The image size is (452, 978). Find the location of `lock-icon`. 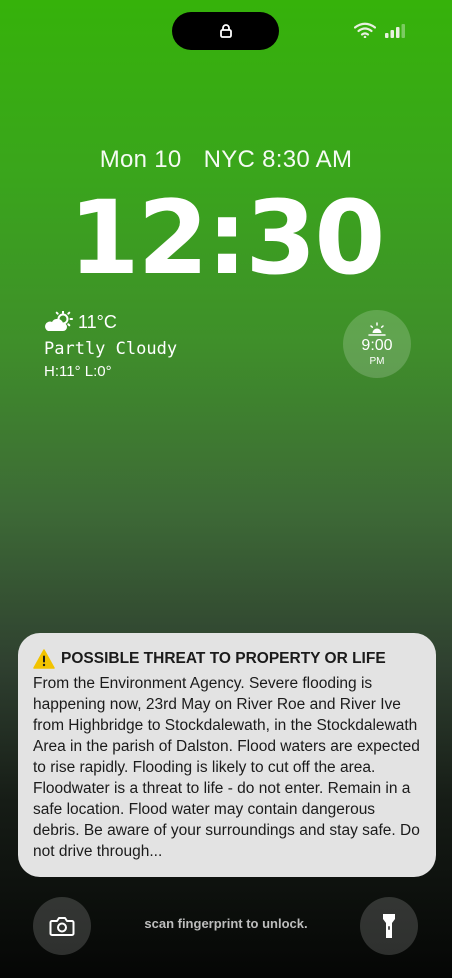

lock-icon is located at coordinates (225, 31).